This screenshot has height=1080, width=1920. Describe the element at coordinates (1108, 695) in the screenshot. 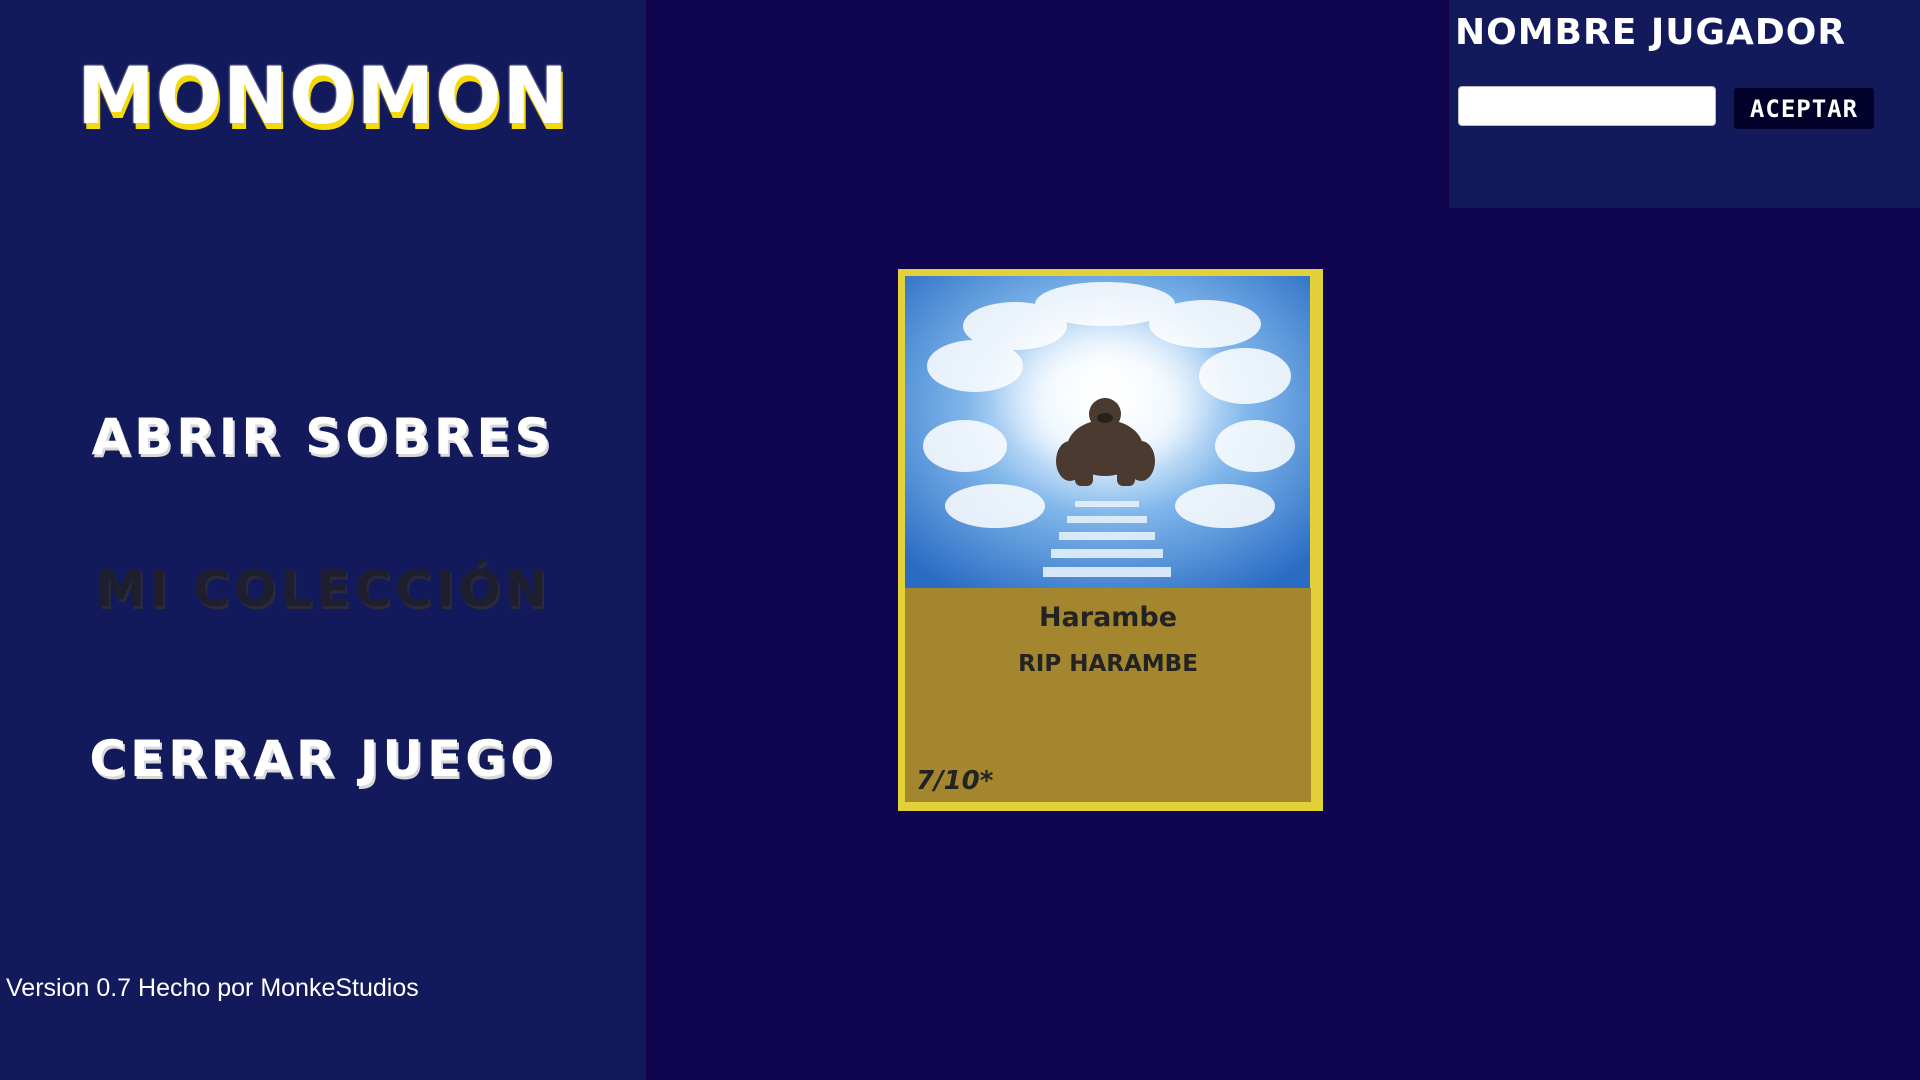

I see `card-info-panel: Harambe RIP HARAMBE 7/10*` at that location.